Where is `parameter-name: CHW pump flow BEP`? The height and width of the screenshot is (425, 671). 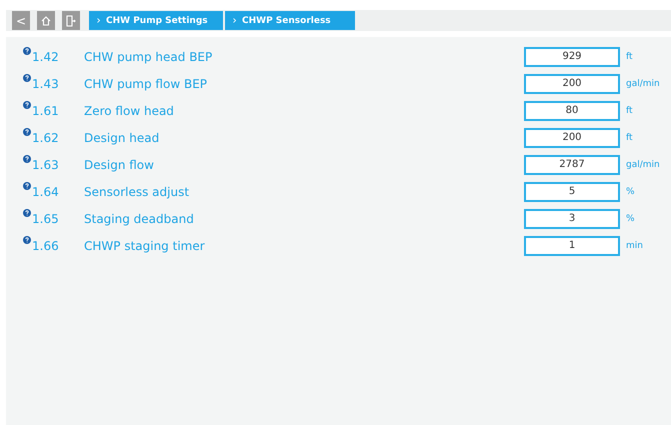
parameter-name: CHW pump flow BEP is located at coordinates (146, 83).